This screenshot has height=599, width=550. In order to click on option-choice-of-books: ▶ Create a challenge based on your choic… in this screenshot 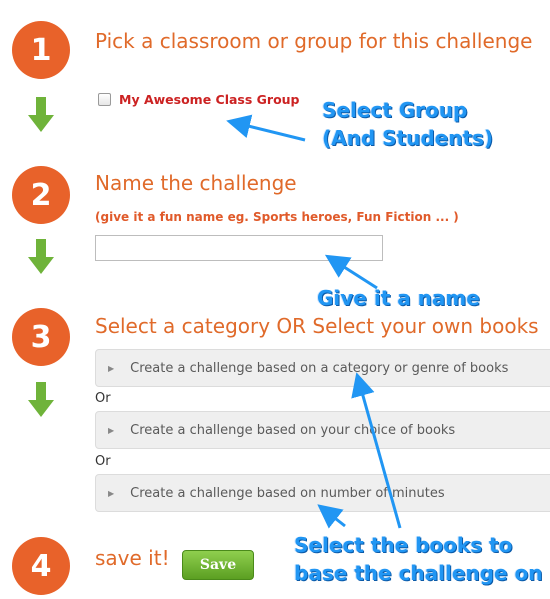, I will do `click(322, 430)`.